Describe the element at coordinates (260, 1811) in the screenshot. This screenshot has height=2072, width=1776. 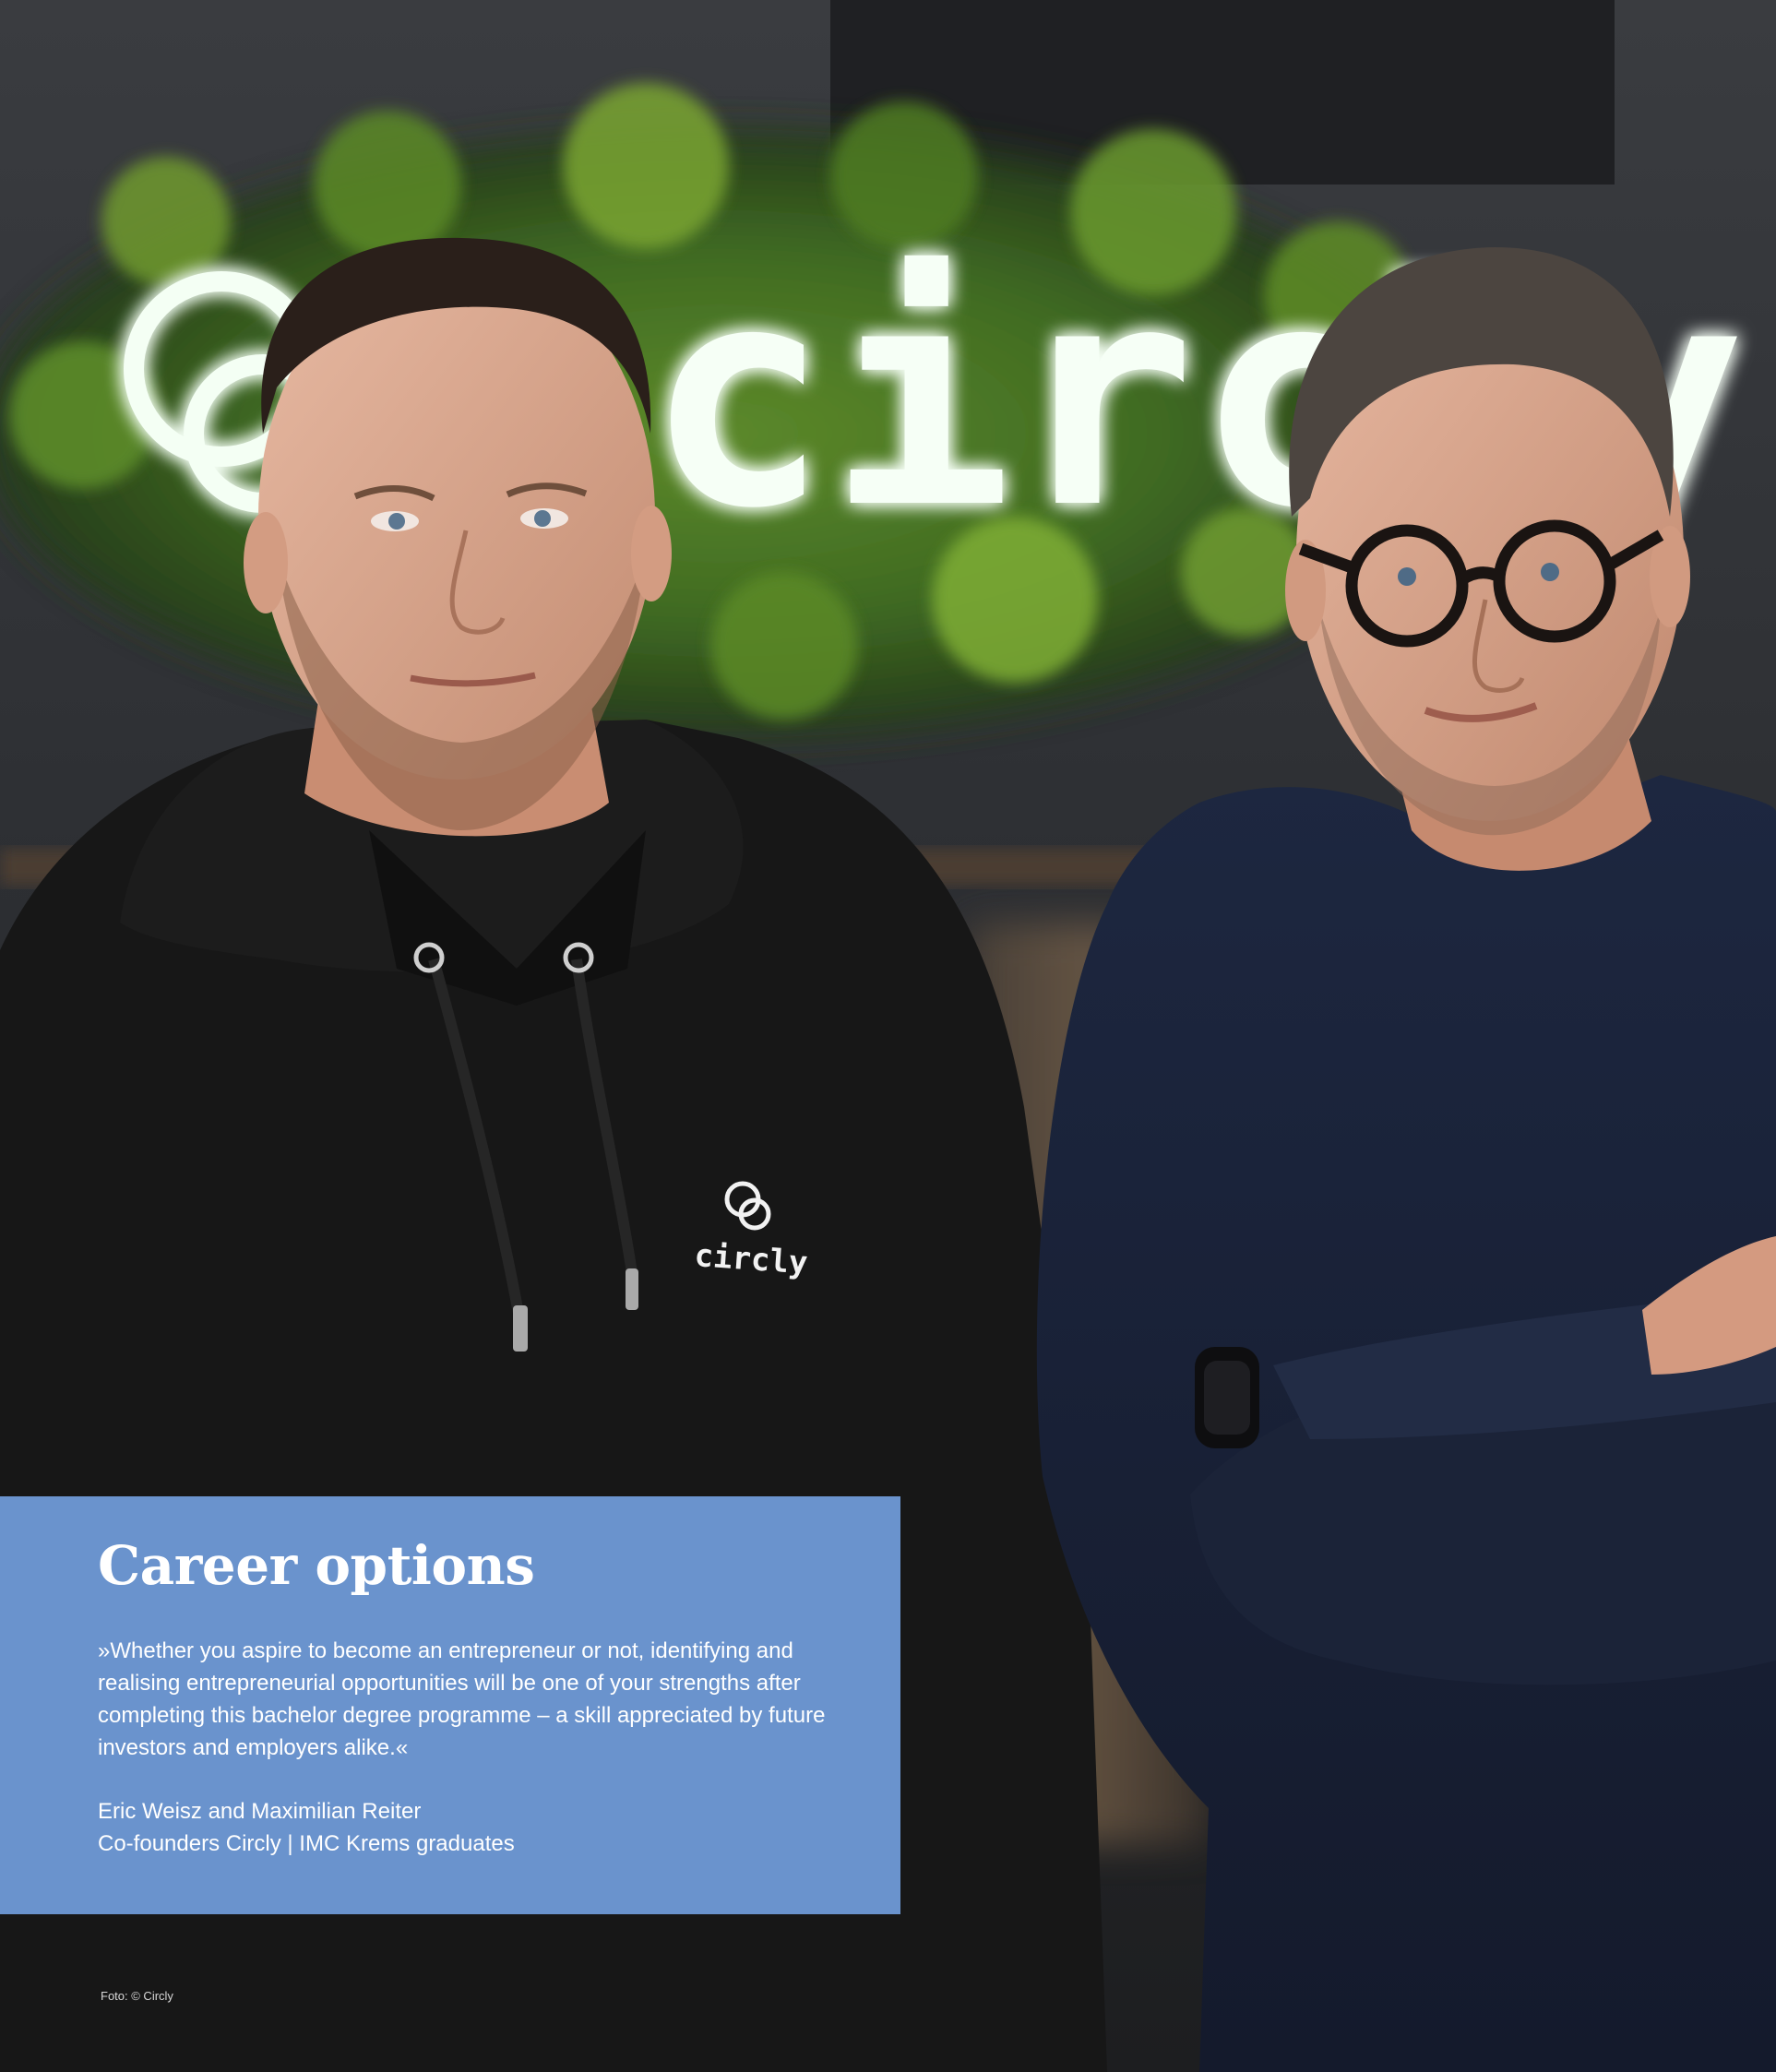
I see `author-names: Eric Weisz and Maximilian Reiter` at that location.